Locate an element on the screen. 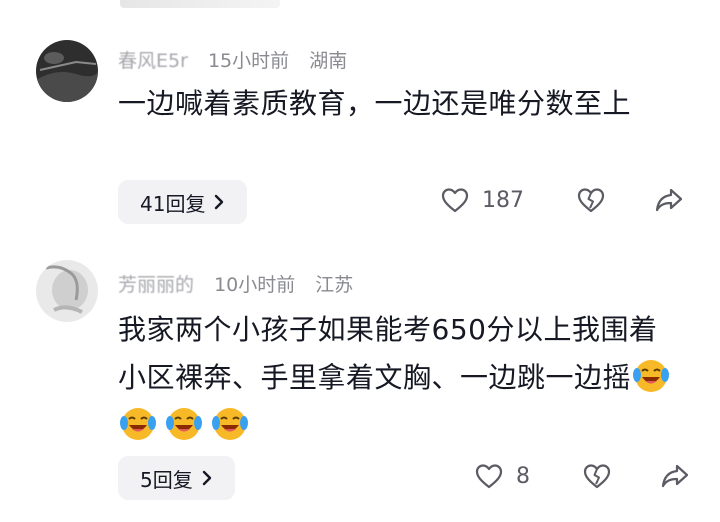 This screenshot has height=522, width=720. view-replies-button: 41回复 is located at coordinates (183, 202).